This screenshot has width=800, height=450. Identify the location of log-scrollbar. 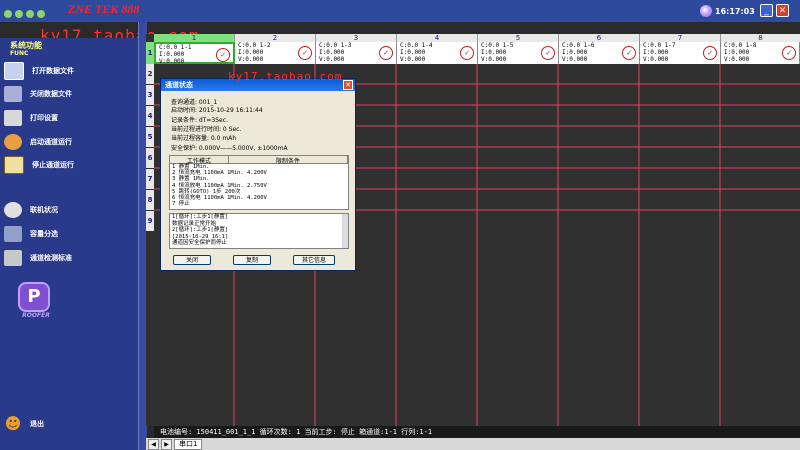
(345, 231).